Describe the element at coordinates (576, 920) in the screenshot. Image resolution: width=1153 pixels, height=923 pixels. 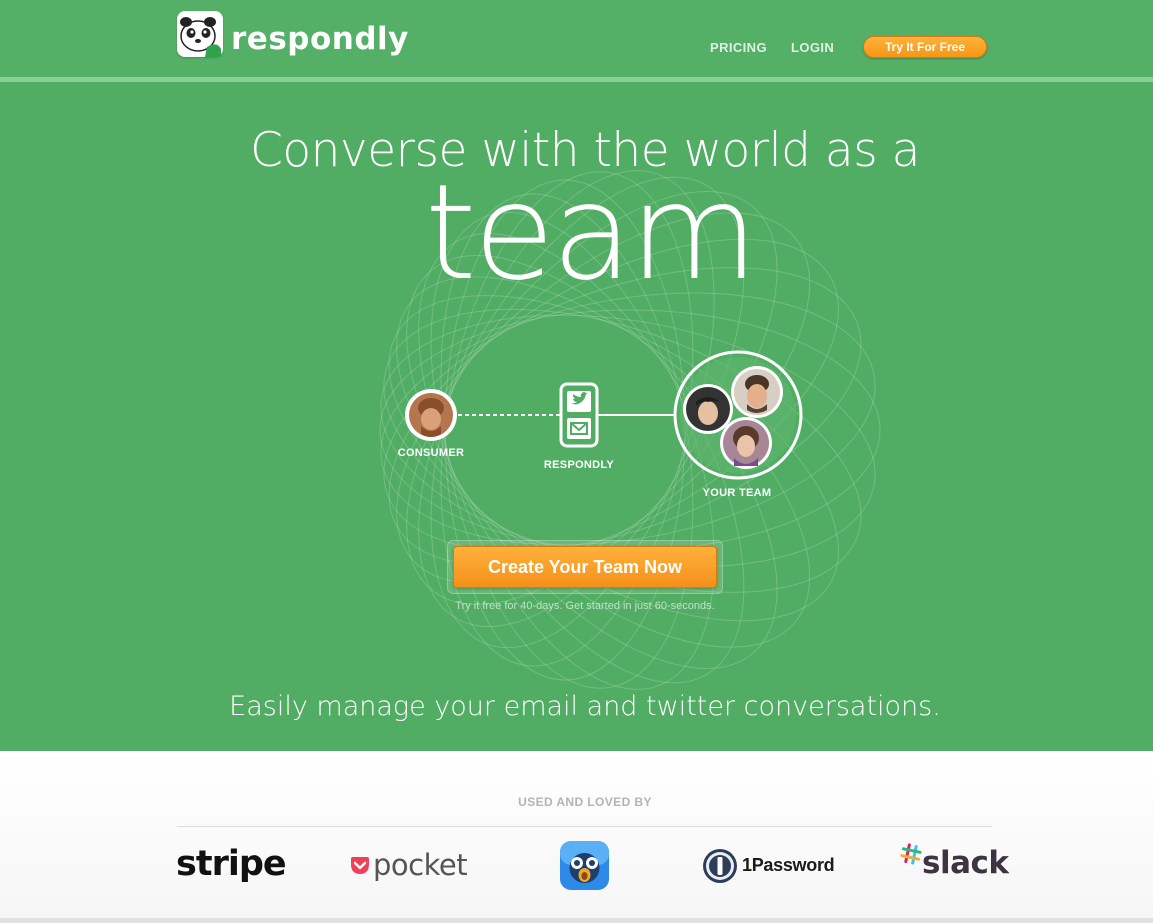
I see `section-divider` at that location.